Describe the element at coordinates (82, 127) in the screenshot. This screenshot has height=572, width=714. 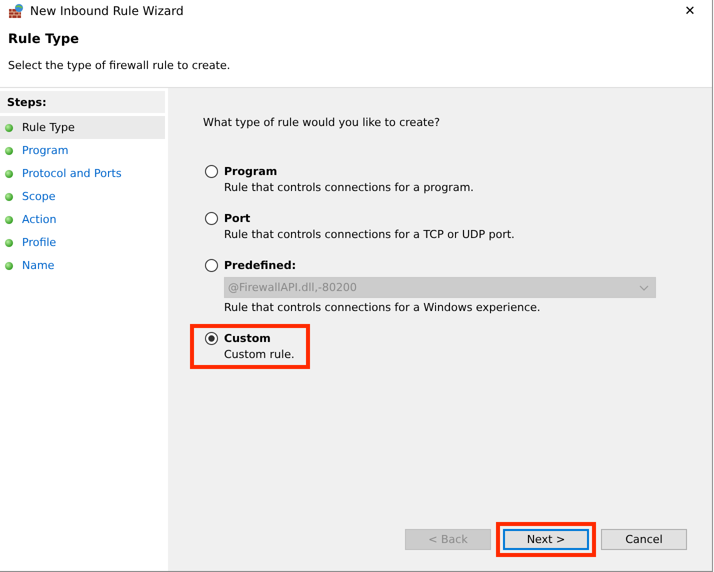
I see `step-item: Rule Type` at that location.